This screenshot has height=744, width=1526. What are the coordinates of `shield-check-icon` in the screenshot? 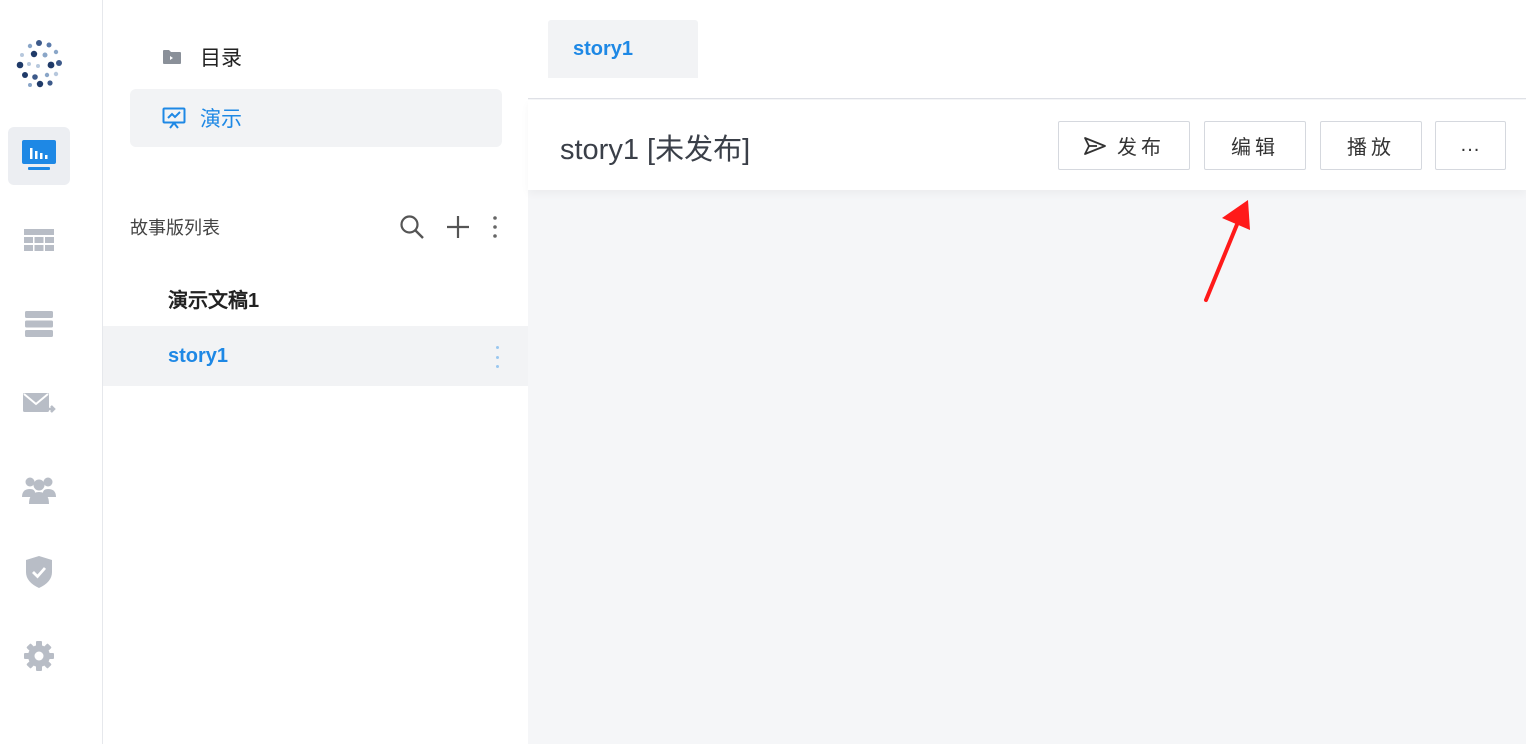 It's located at (39, 572).